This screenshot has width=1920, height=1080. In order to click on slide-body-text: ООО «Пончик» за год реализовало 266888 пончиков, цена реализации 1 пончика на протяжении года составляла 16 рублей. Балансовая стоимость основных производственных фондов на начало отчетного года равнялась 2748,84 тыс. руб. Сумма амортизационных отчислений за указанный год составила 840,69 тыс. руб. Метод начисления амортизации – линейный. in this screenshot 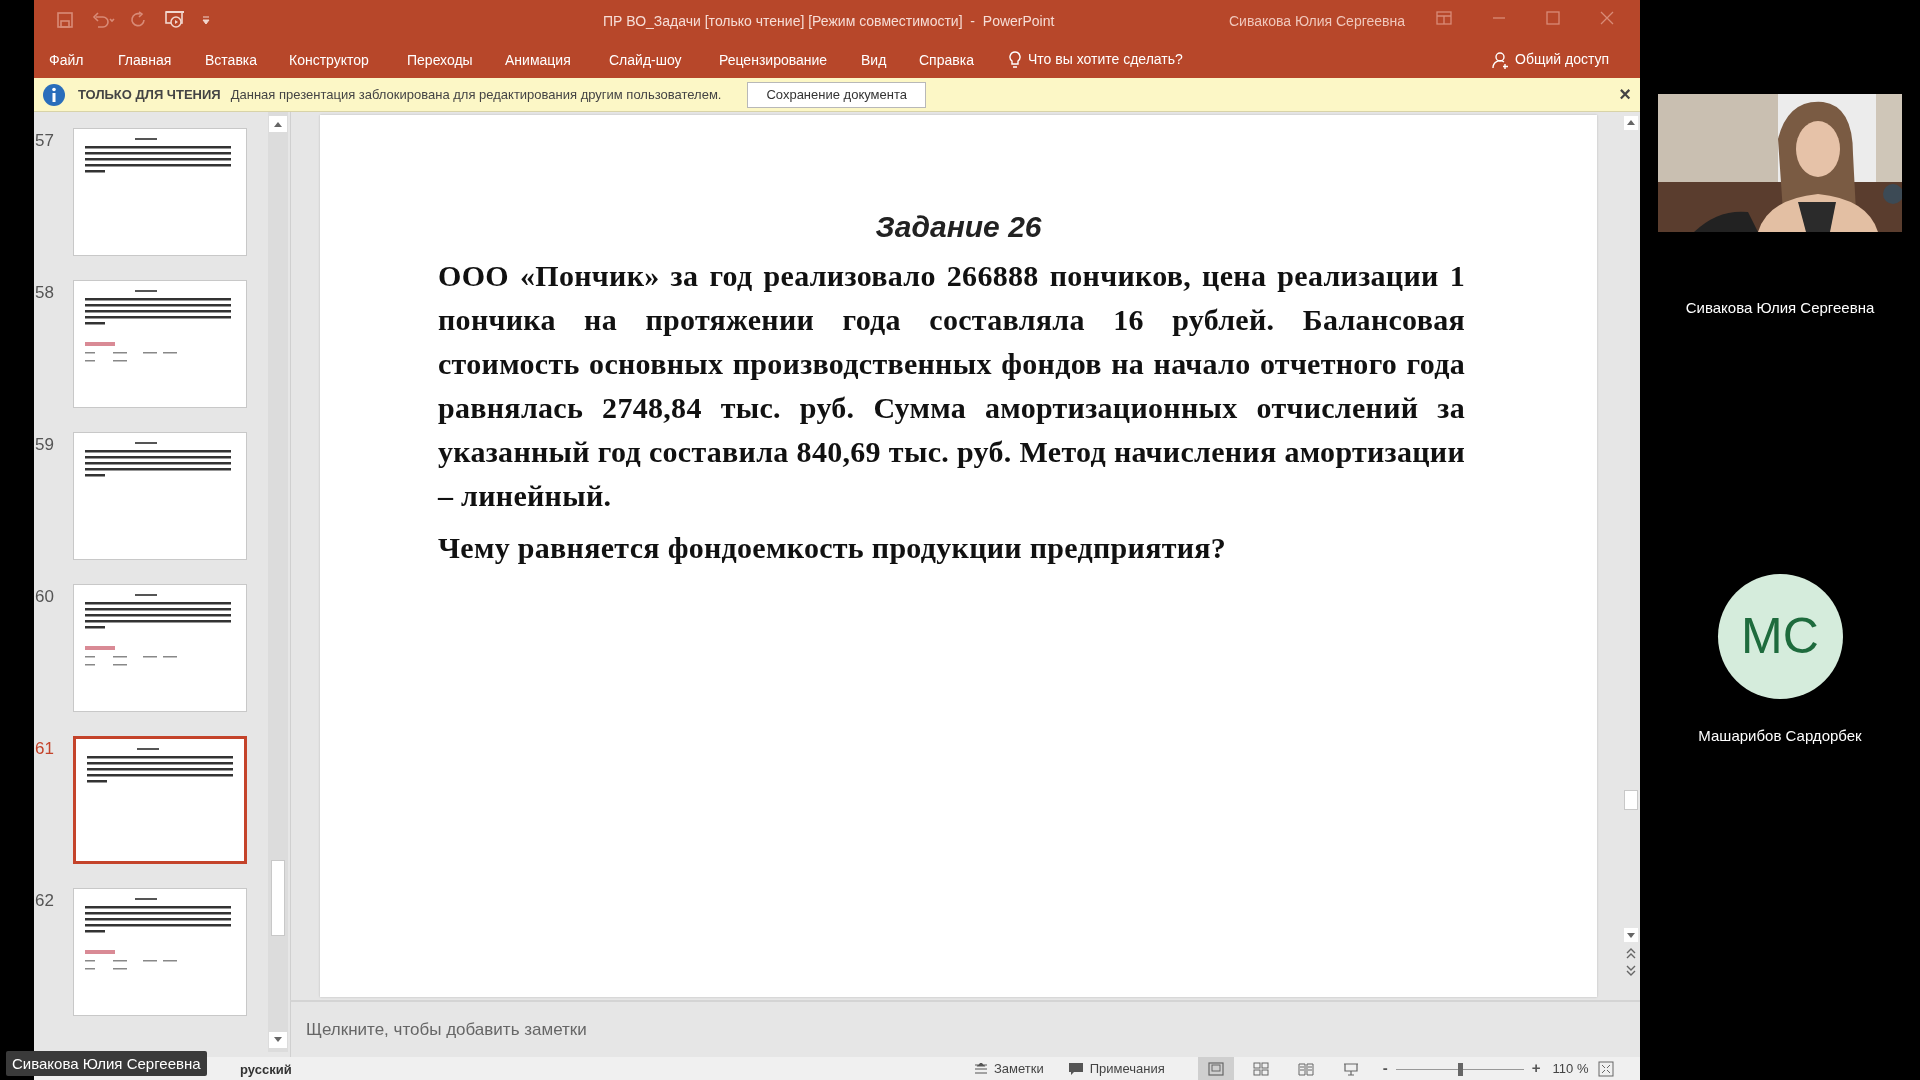, I will do `click(951, 386)`.